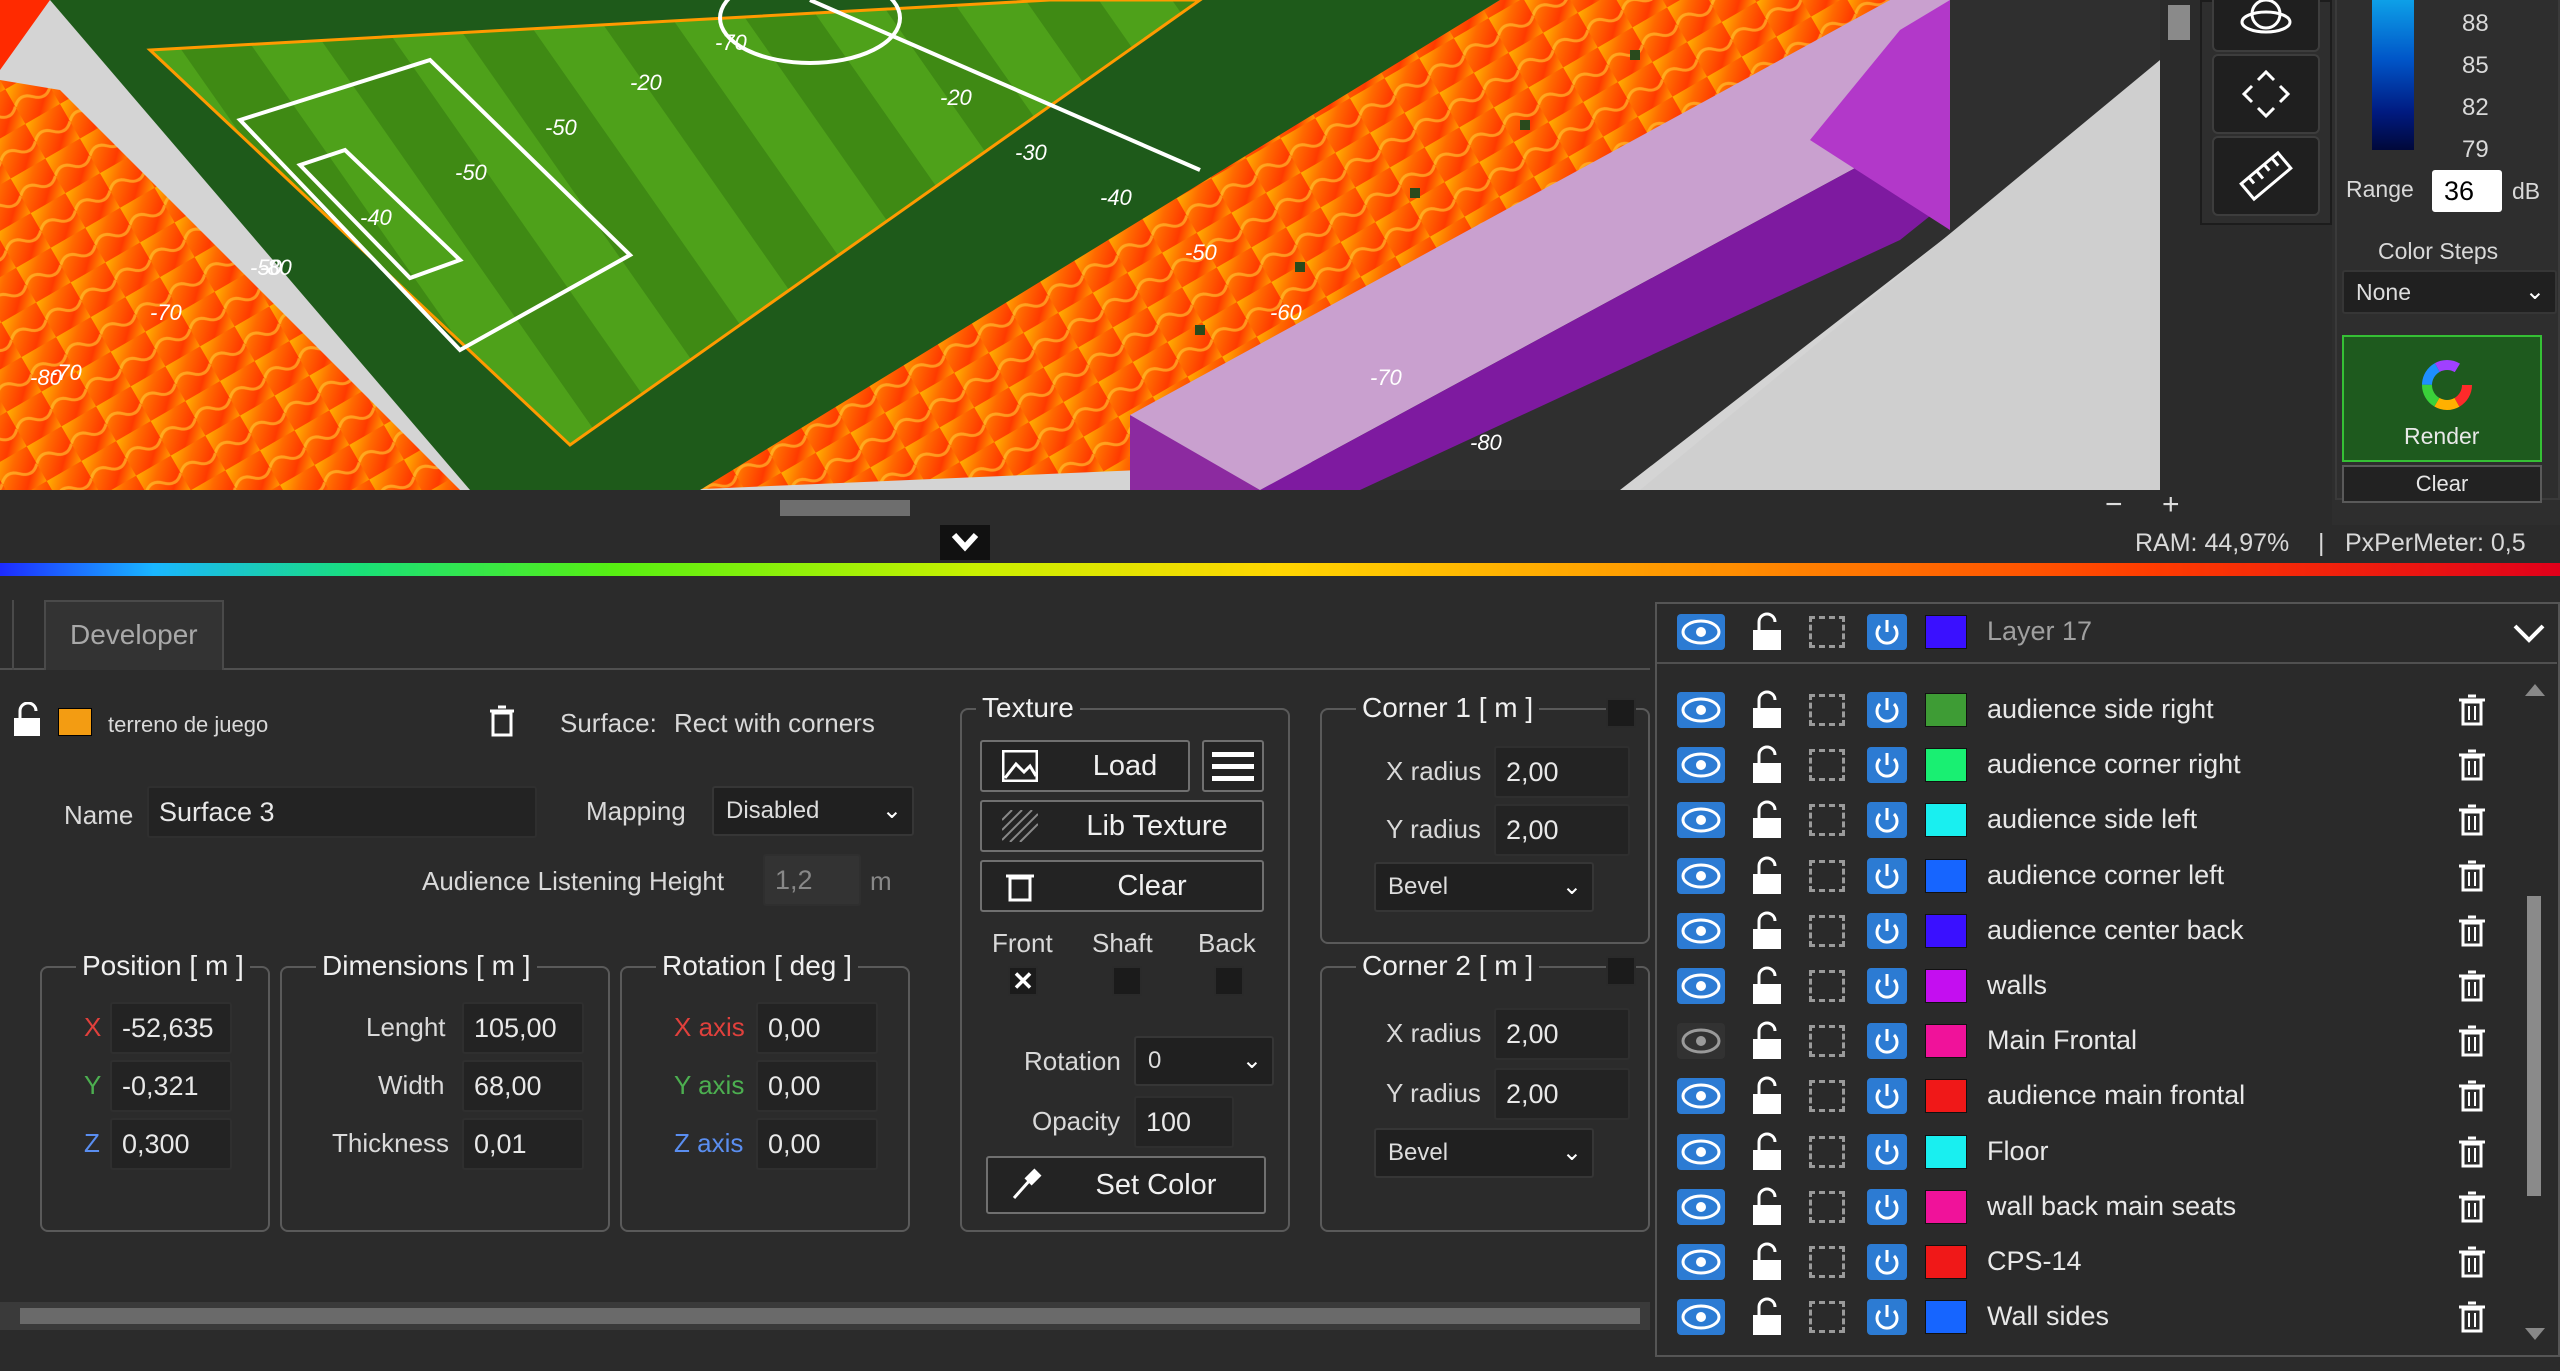 The height and width of the screenshot is (1371, 2560). I want to click on listening-height-input: 1,2, so click(812, 880).